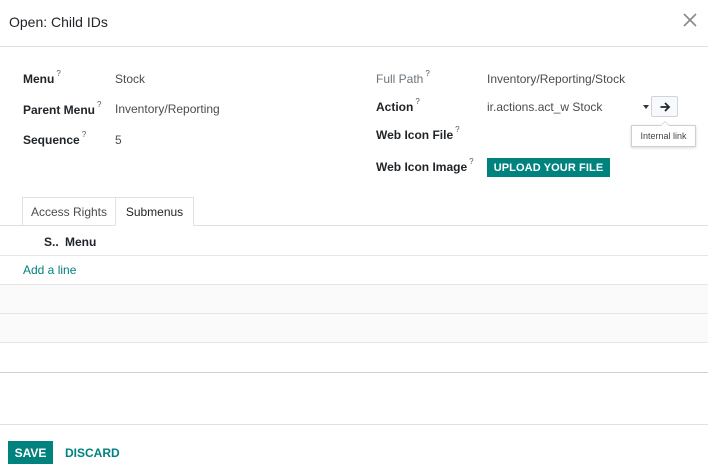  I want to click on close-button, so click(690, 21).